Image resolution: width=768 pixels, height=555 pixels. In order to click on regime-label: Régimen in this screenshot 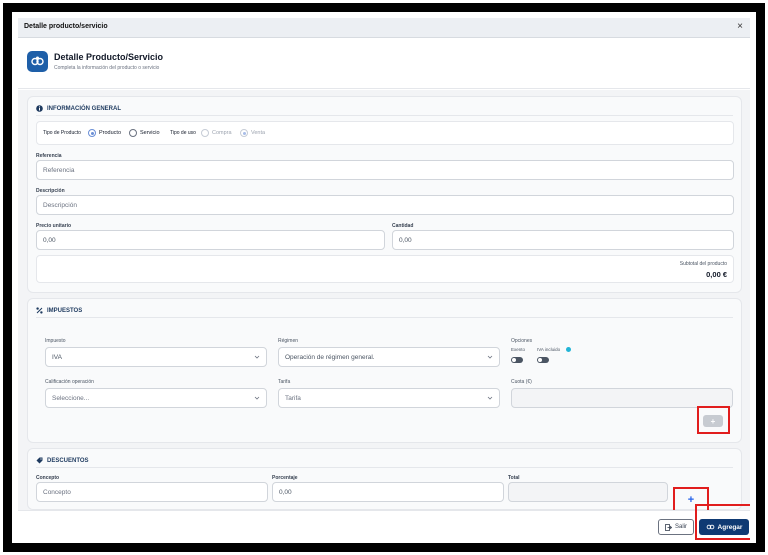, I will do `click(288, 341)`.